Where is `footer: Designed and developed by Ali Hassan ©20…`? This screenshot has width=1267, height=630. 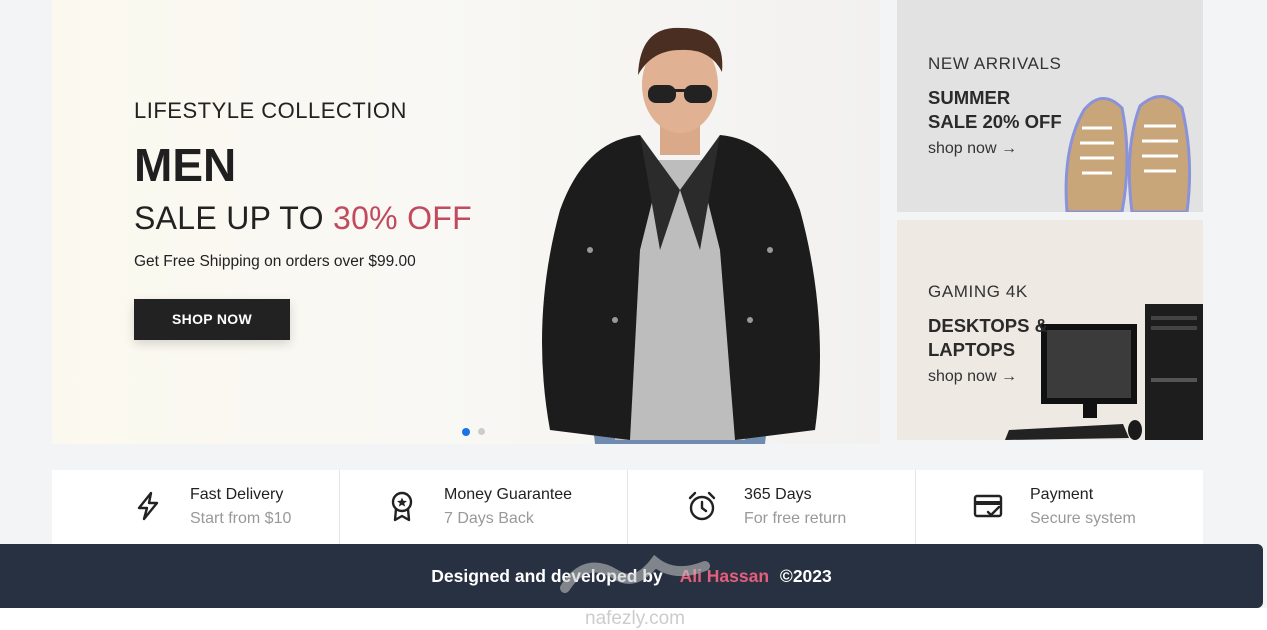
footer: Designed and developed by Ali Hassan ©20… is located at coordinates (631, 576).